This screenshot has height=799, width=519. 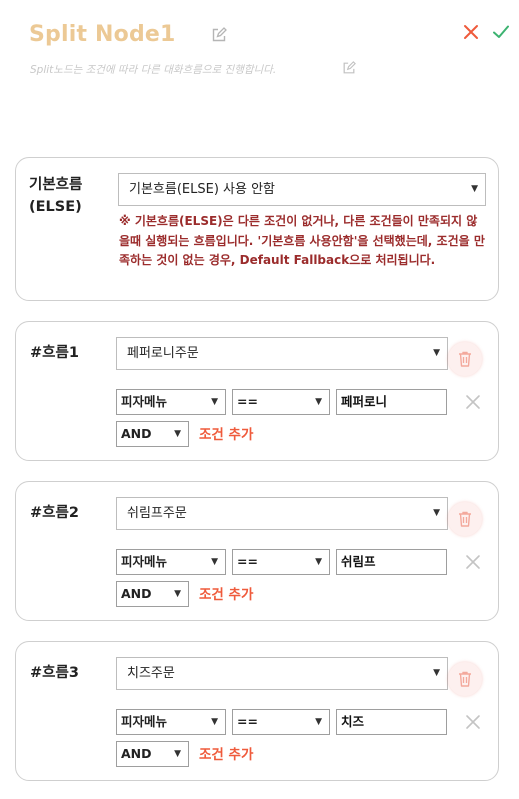 What do you see at coordinates (56, 185) in the screenshot?
I see `default-flow-label-line1: 기본흐름` at bounding box center [56, 185].